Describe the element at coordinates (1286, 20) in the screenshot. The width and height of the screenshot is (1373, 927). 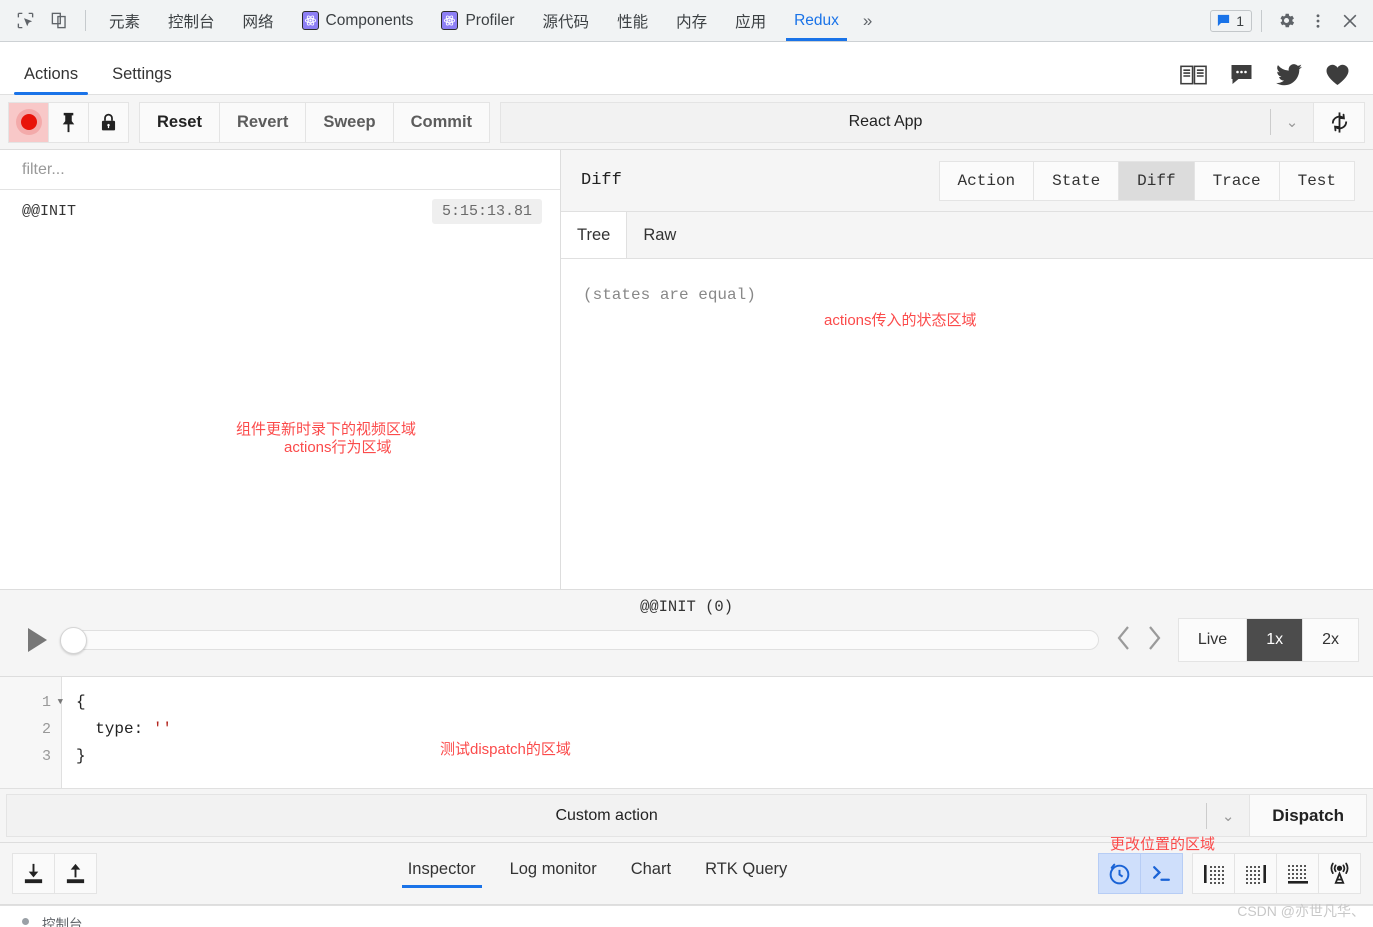
I see `settings-gear-icon` at that location.